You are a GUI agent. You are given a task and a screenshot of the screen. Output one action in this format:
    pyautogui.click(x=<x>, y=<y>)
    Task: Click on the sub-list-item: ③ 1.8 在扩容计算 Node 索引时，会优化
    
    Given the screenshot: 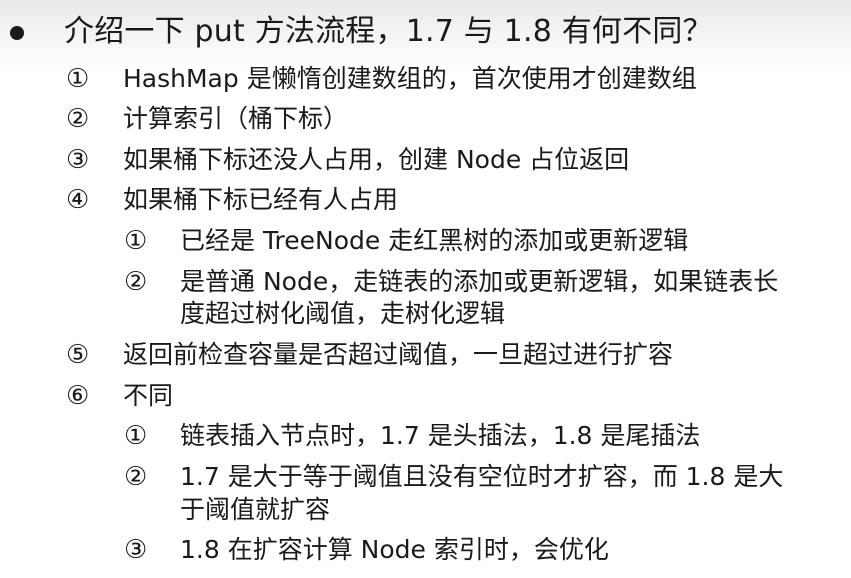 What is the action you would take?
    pyautogui.click(x=425, y=550)
    